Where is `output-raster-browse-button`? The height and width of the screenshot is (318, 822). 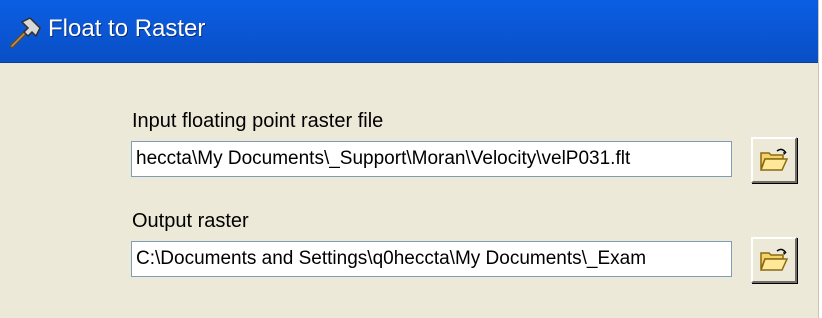
output-raster-browse-button is located at coordinates (774, 260).